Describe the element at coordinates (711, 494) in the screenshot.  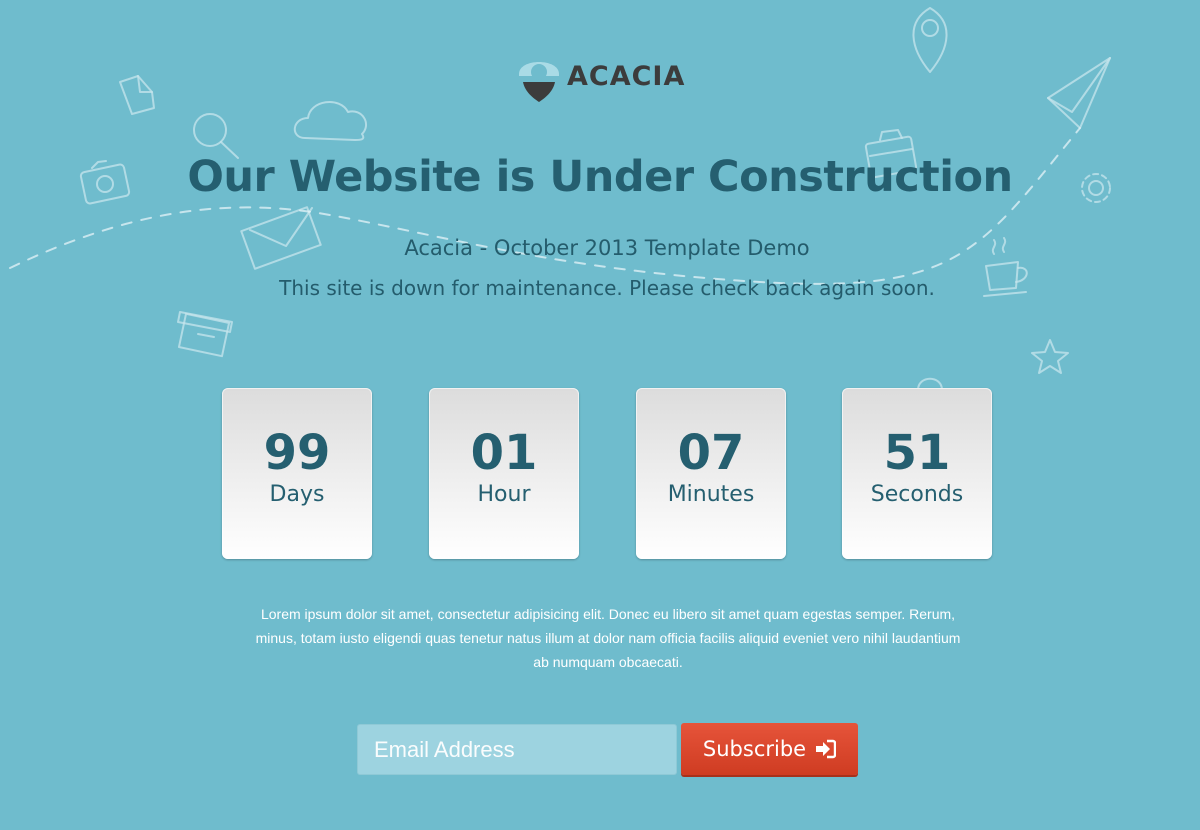
I see `countdown-minutes-label: Minutes` at that location.